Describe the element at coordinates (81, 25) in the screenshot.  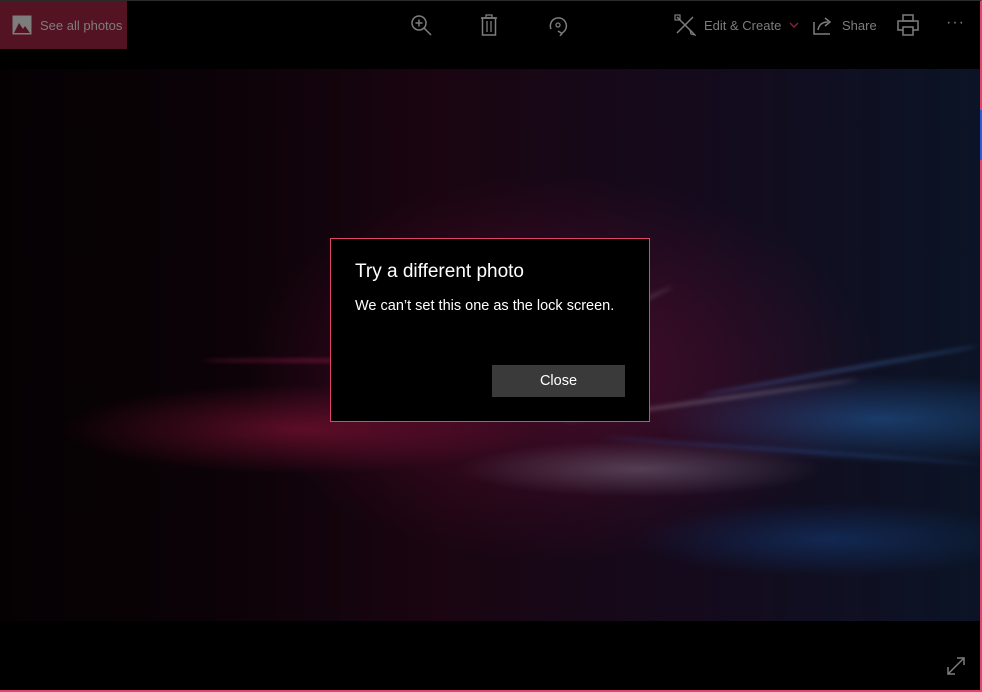
I see `see-all-photos-label: See all photos` at that location.